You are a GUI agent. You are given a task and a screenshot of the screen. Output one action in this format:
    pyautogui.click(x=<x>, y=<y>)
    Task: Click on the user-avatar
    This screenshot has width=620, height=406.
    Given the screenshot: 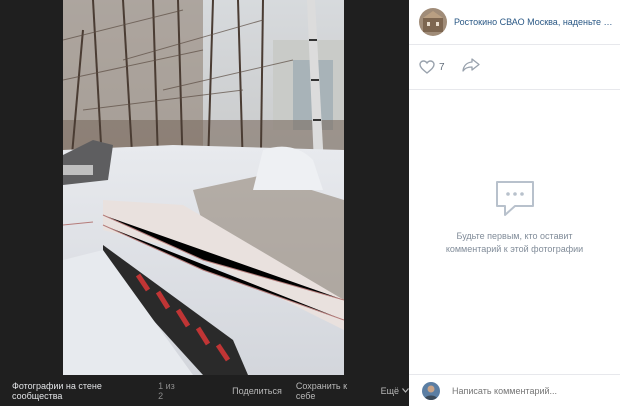 What is the action you would take?
    pyautogui.click(x=431, y=390)
    